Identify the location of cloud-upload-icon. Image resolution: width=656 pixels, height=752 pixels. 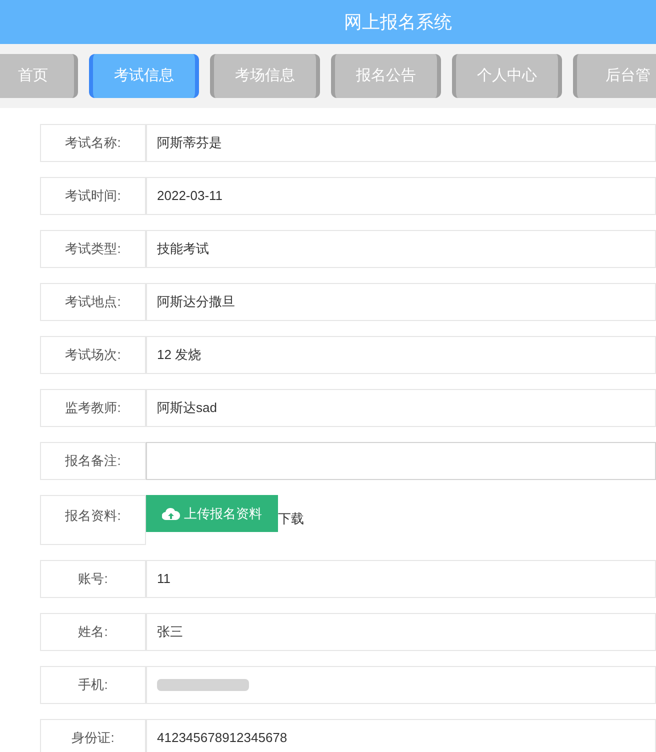
(171, 513).